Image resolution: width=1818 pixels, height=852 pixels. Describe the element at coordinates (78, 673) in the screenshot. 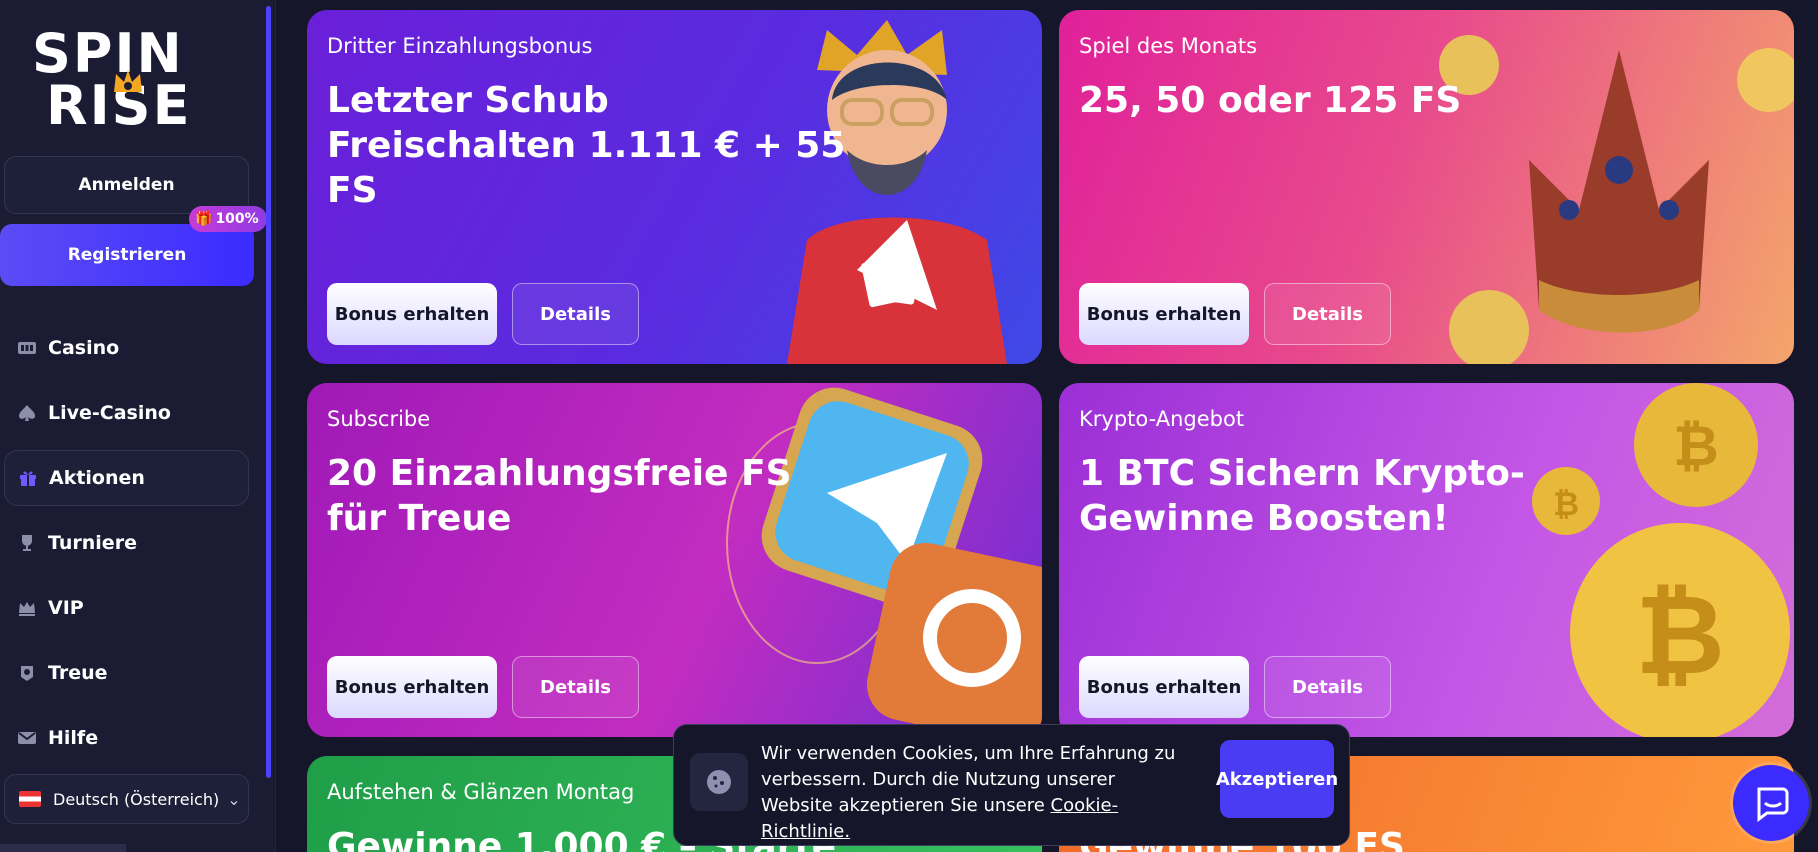

I see `sidebar-item-label: Treue` at that location.